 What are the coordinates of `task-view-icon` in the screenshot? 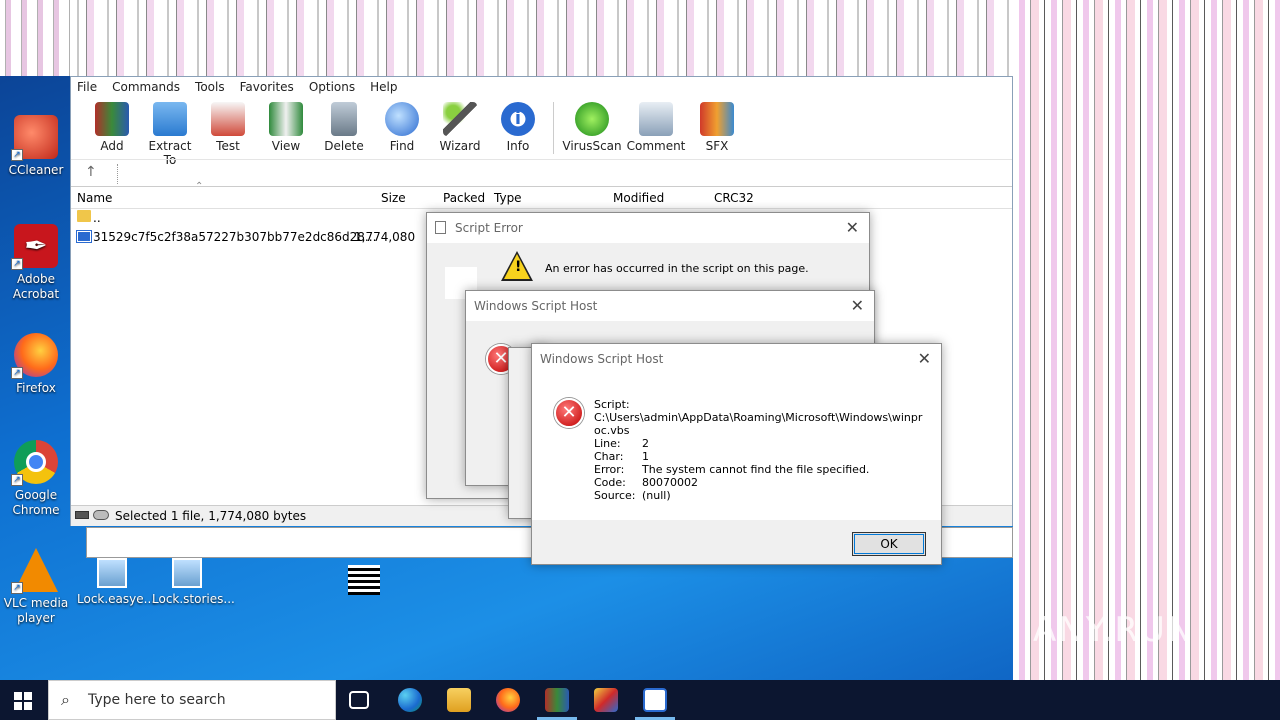 It's located at (359, 700).